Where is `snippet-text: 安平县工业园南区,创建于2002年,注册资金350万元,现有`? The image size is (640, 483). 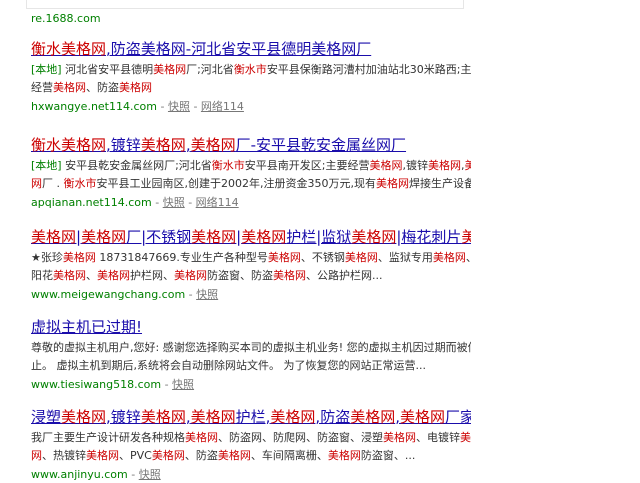 snippet-text: 安平县工业园南区,创建于2002年,注册资金350万元,现有 is located at coordinates (236, 183).